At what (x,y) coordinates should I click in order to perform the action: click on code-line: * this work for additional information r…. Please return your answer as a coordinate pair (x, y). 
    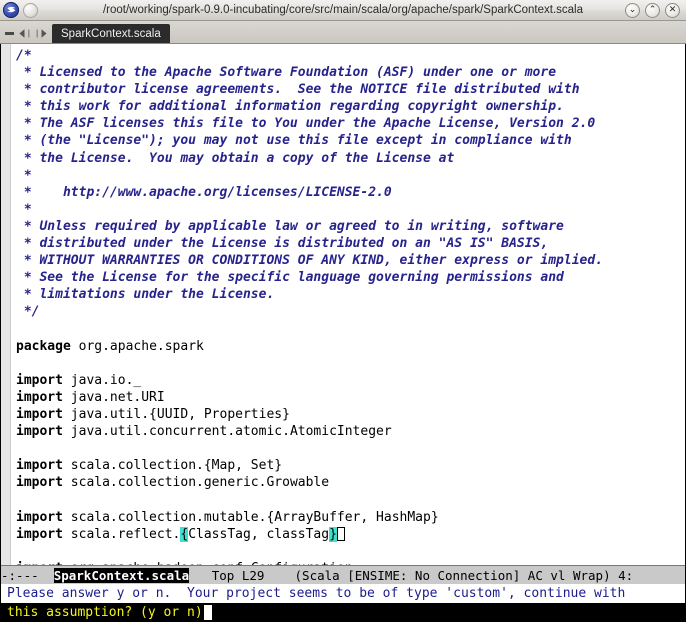
    Looking at the image, I should click on (350, 106).